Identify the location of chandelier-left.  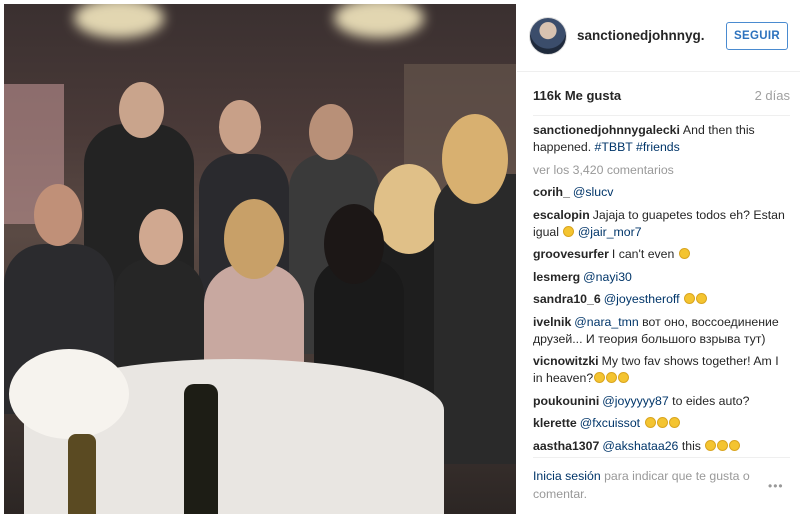
(119, 21).